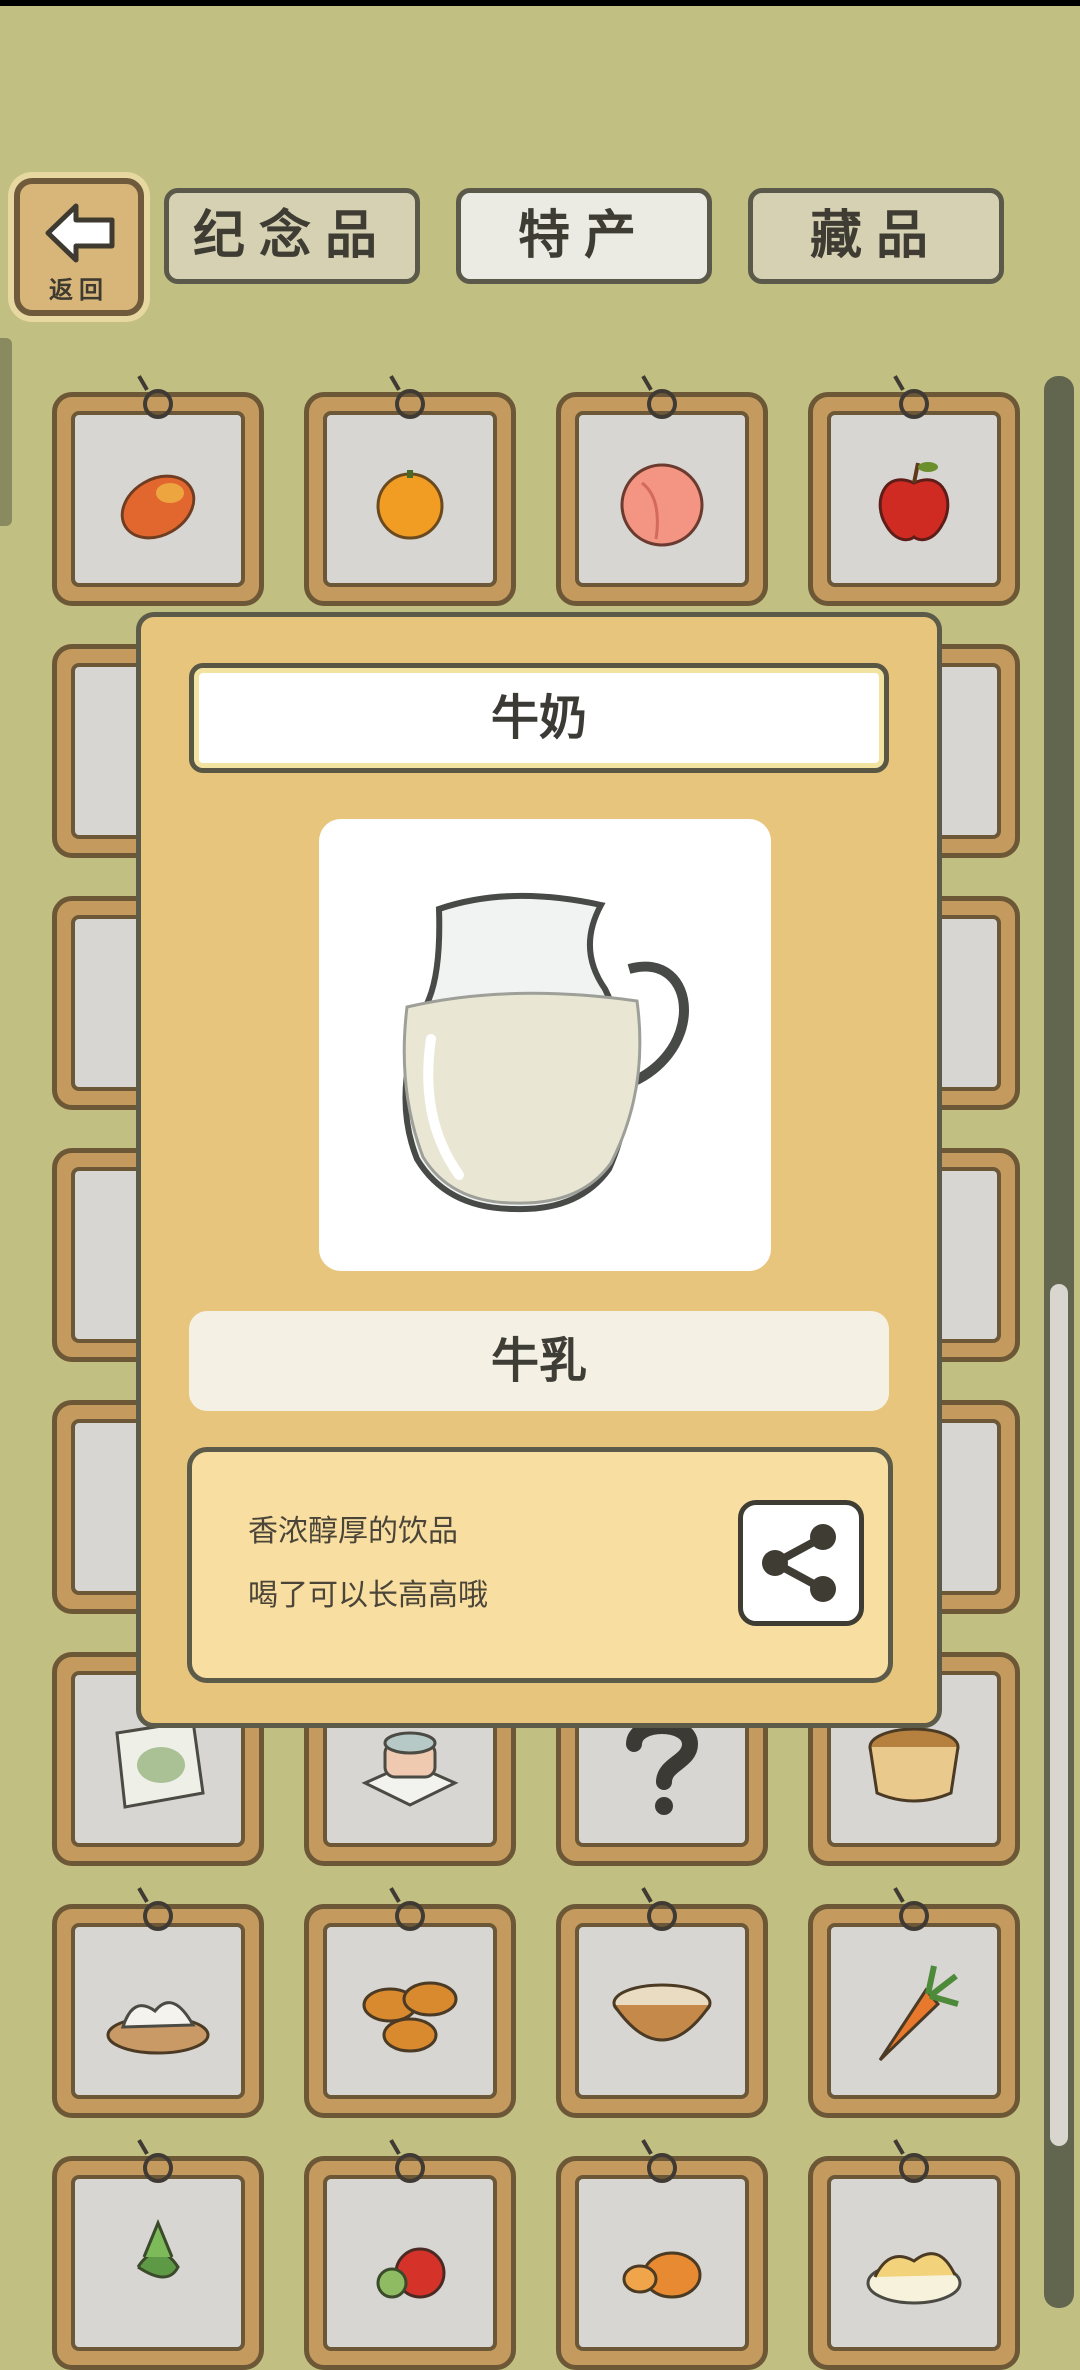 This screenshot has width=1080, height=2370. I want to click on basket-icon, so click(914, 1765).